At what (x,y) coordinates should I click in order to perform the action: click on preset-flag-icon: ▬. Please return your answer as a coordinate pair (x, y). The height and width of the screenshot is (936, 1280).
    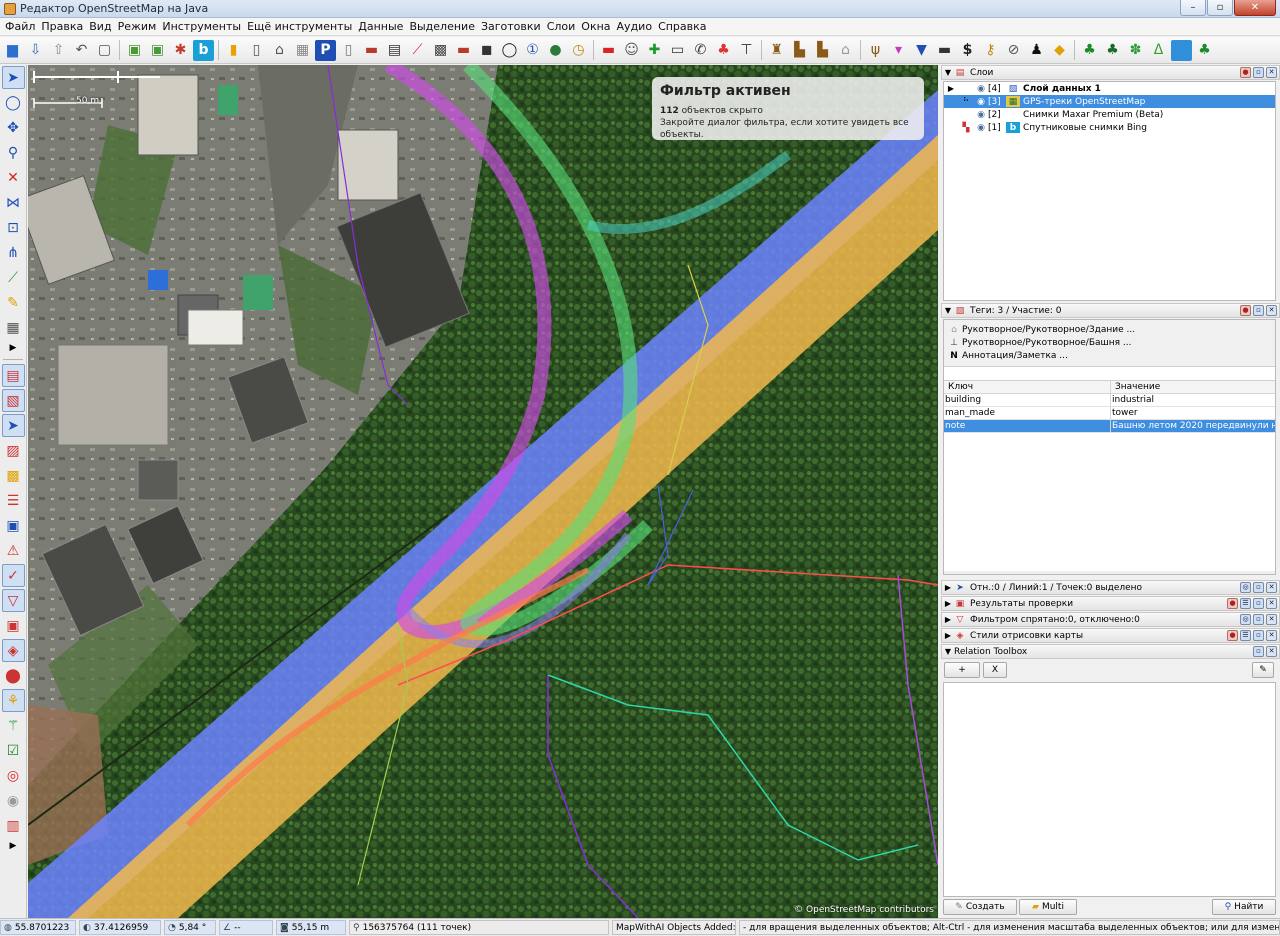
    Looking at the image, I should click on (608, 50).